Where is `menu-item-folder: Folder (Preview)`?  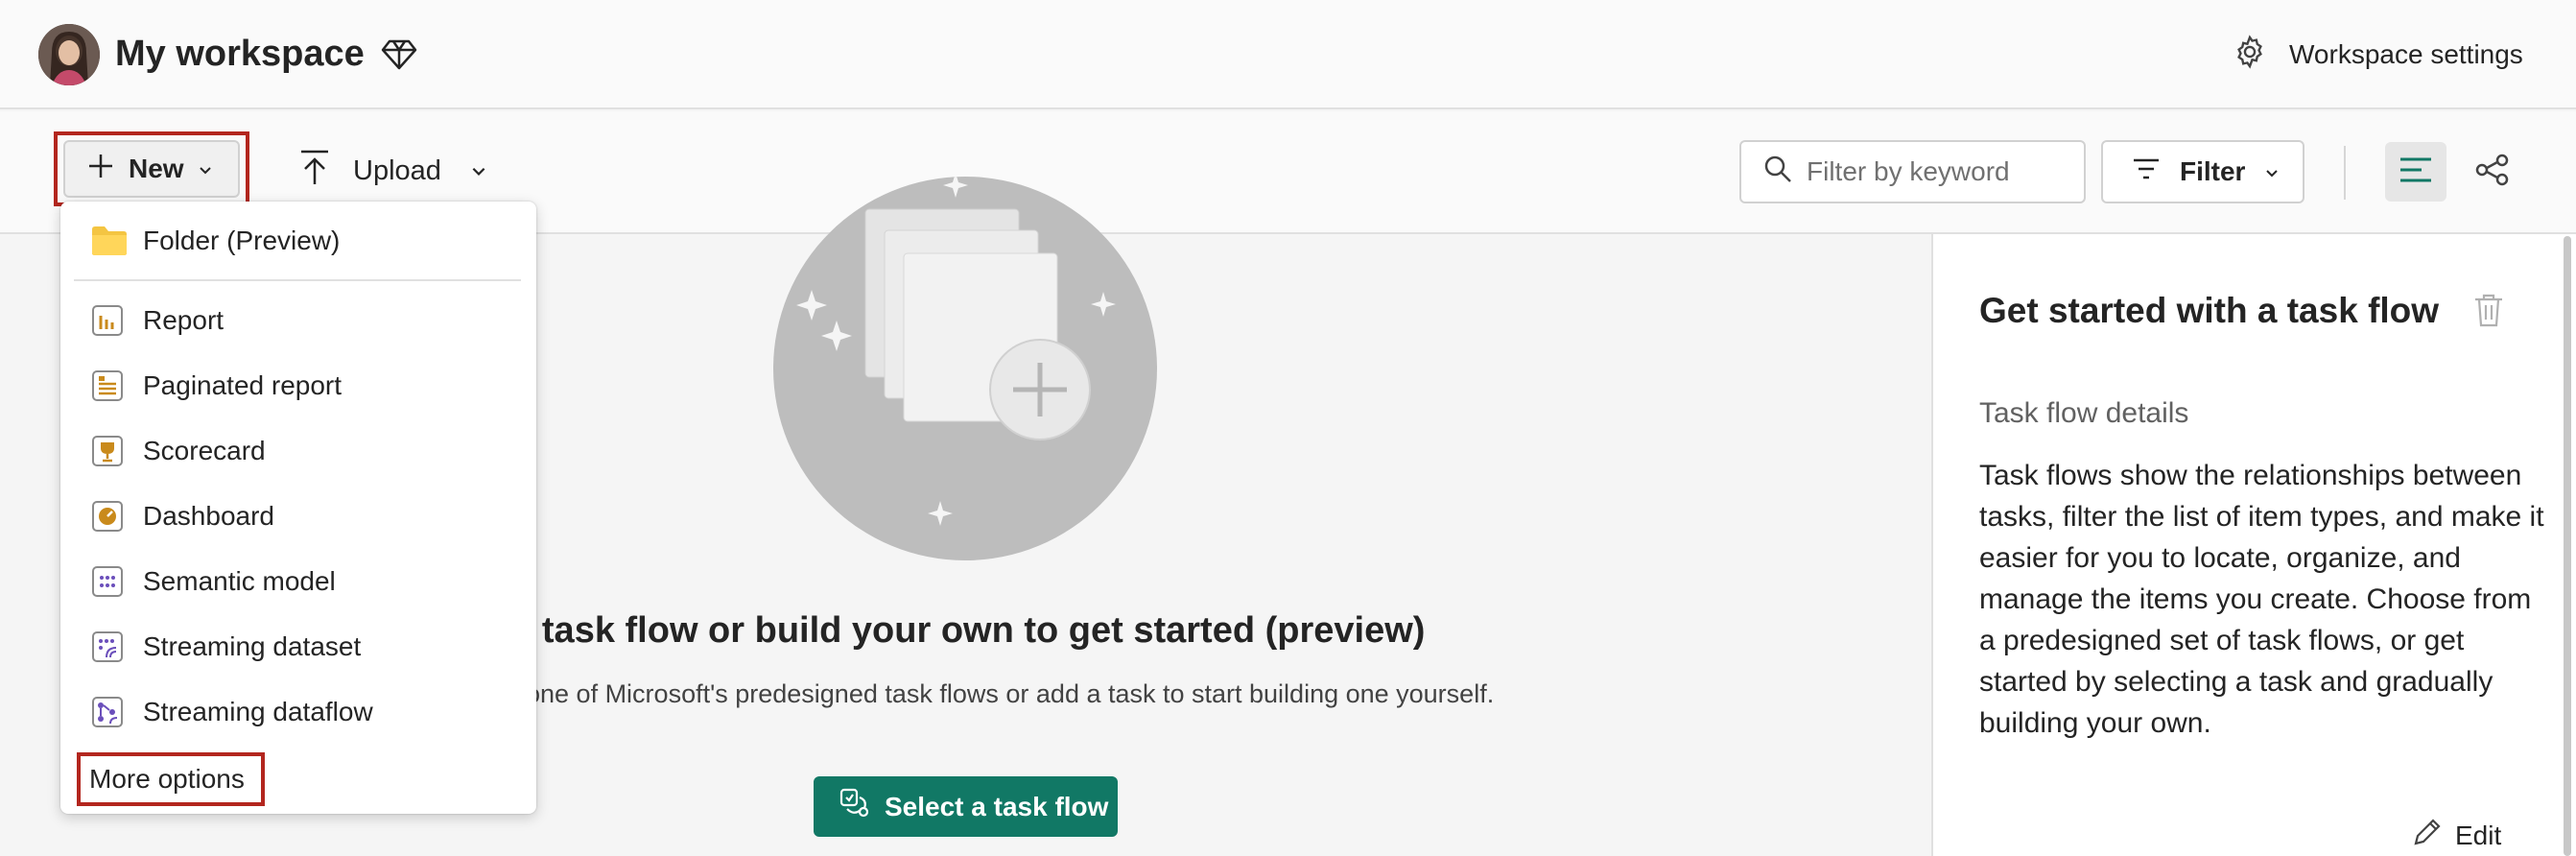
menu-item-folder: Folder (Preview) is located at coordinates (298, 241).